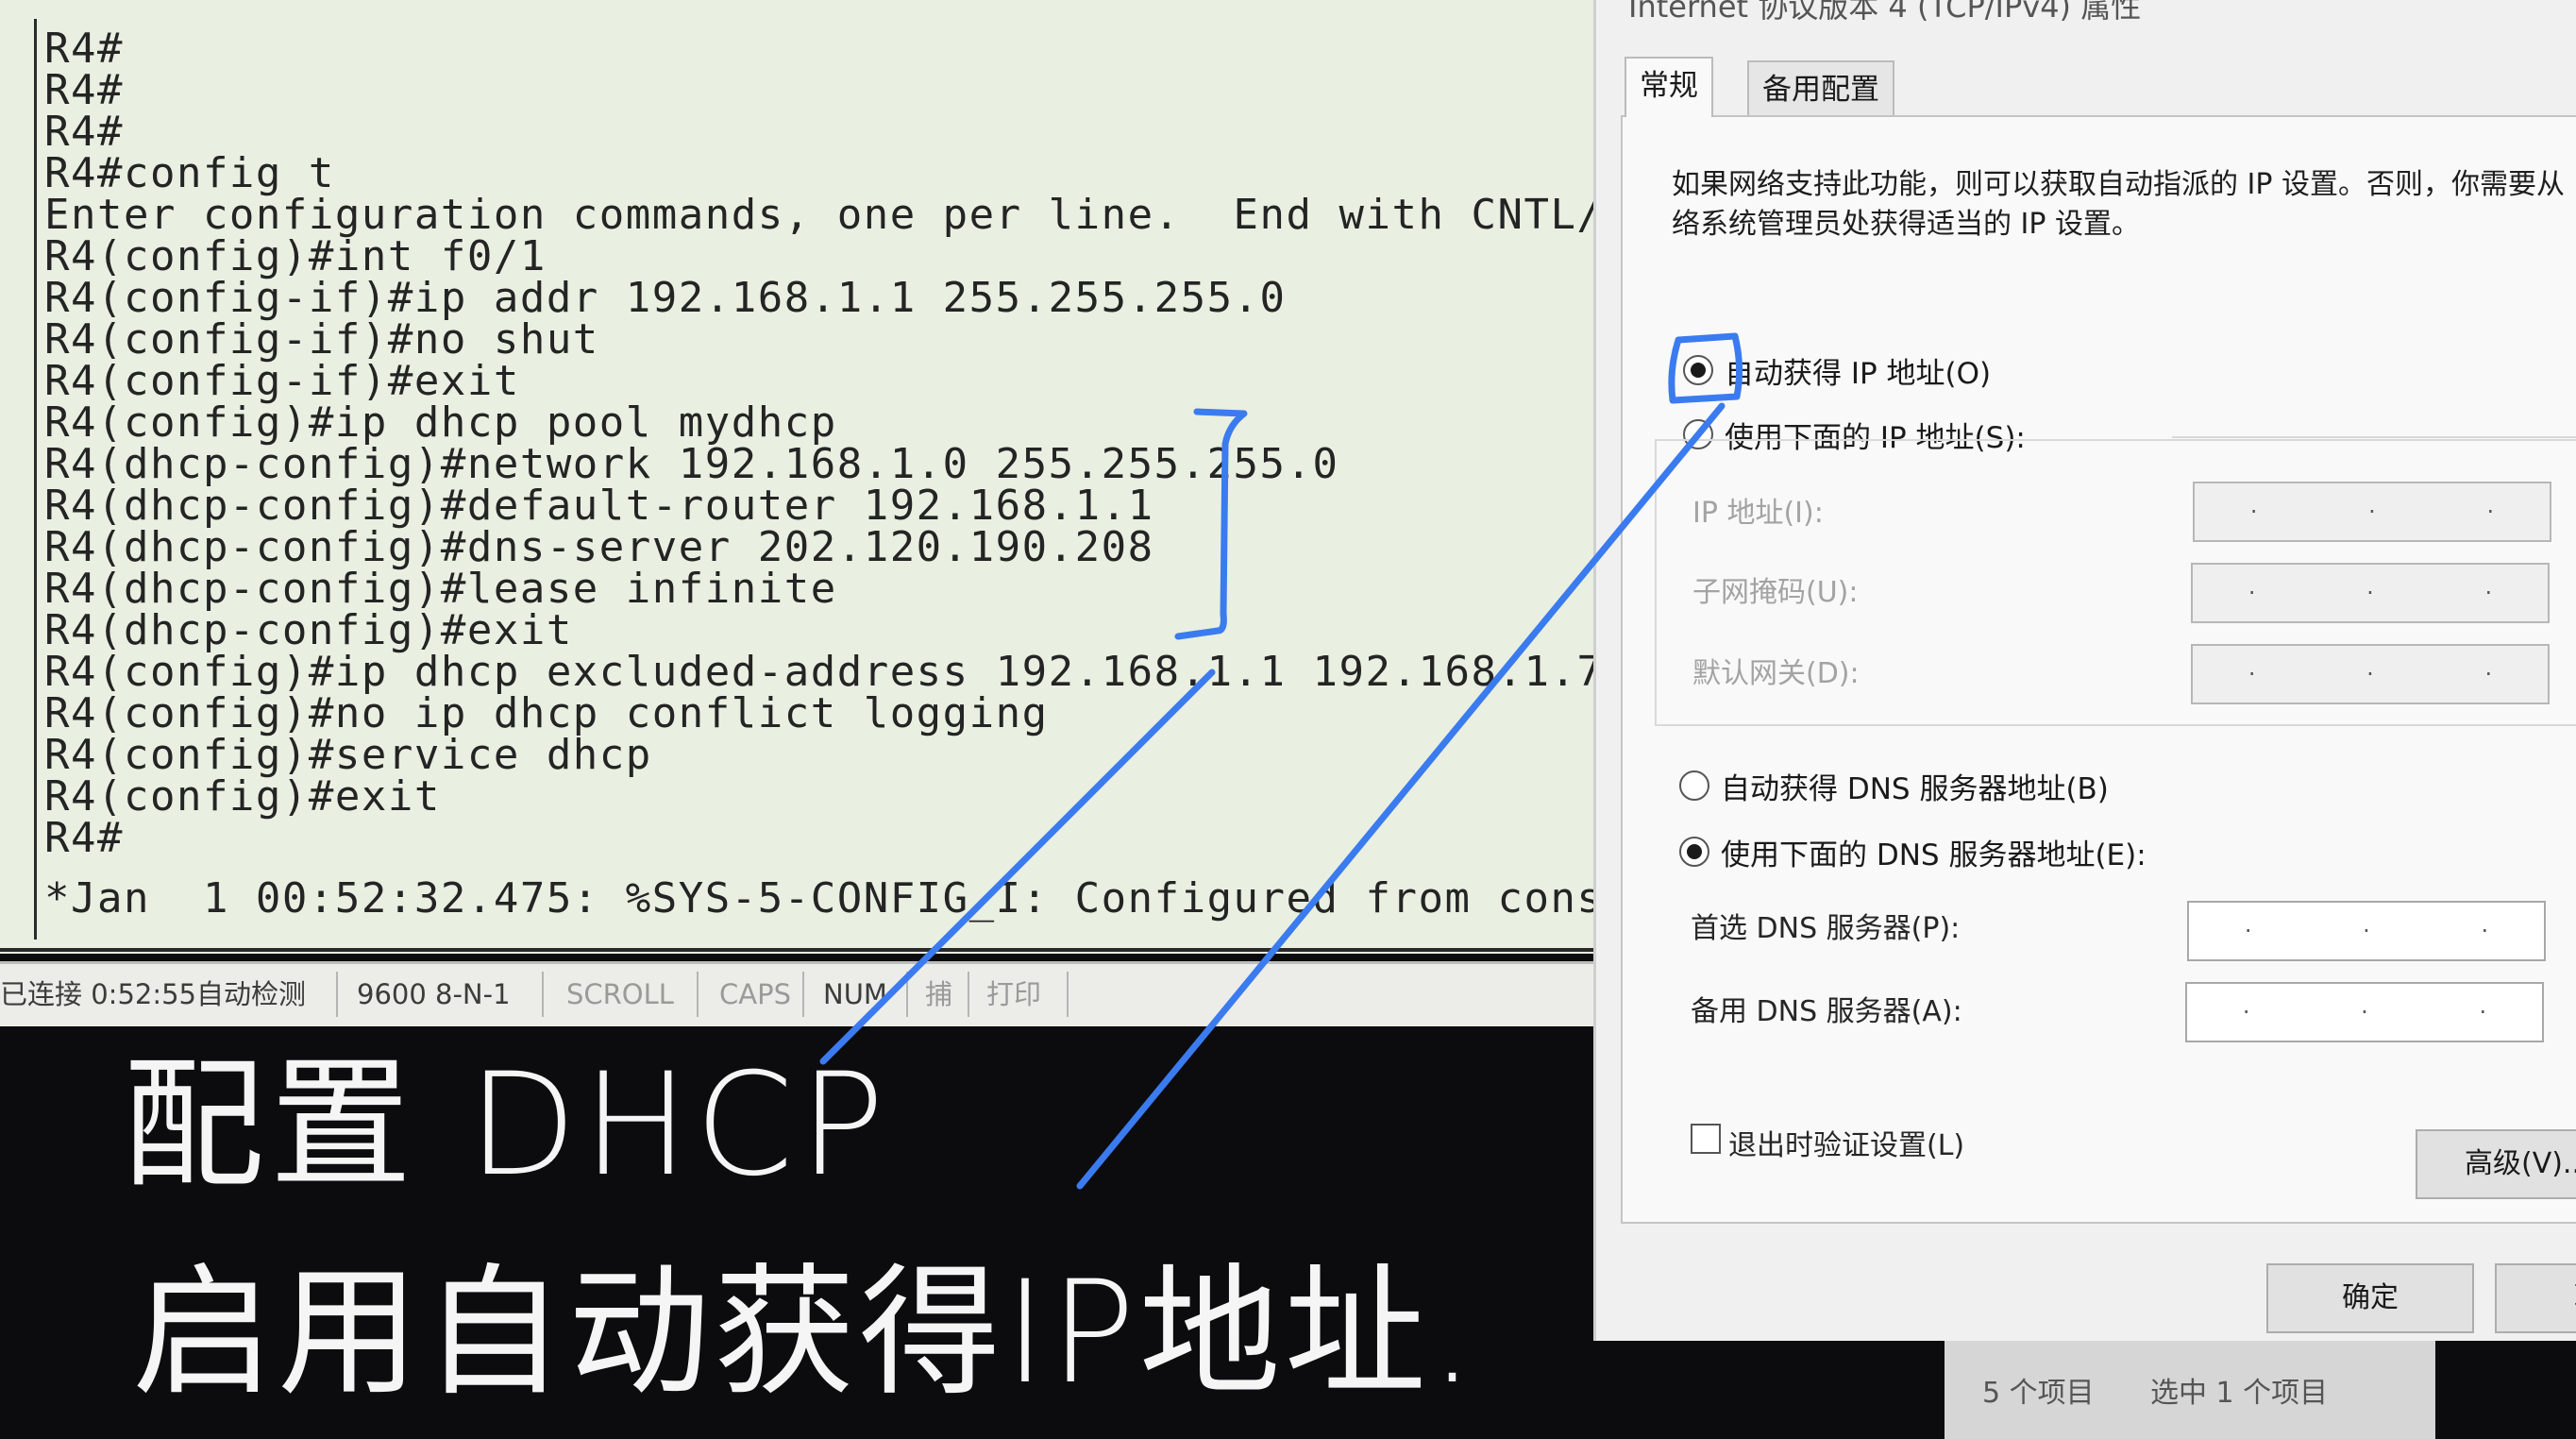  What do you see at coordinates (1846, 1145) in the screenshot?
I see `validate-label: 退出时验证设置(L)` at bounding box center [1846, 1145].